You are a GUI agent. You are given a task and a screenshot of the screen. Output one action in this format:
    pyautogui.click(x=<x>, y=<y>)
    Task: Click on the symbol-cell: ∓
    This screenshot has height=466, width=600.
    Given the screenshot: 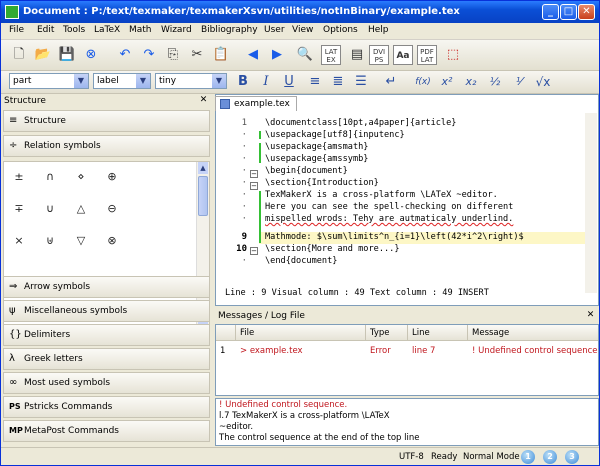 What is the action you would take?
    pyautogui.click(x=19, y=209)
    